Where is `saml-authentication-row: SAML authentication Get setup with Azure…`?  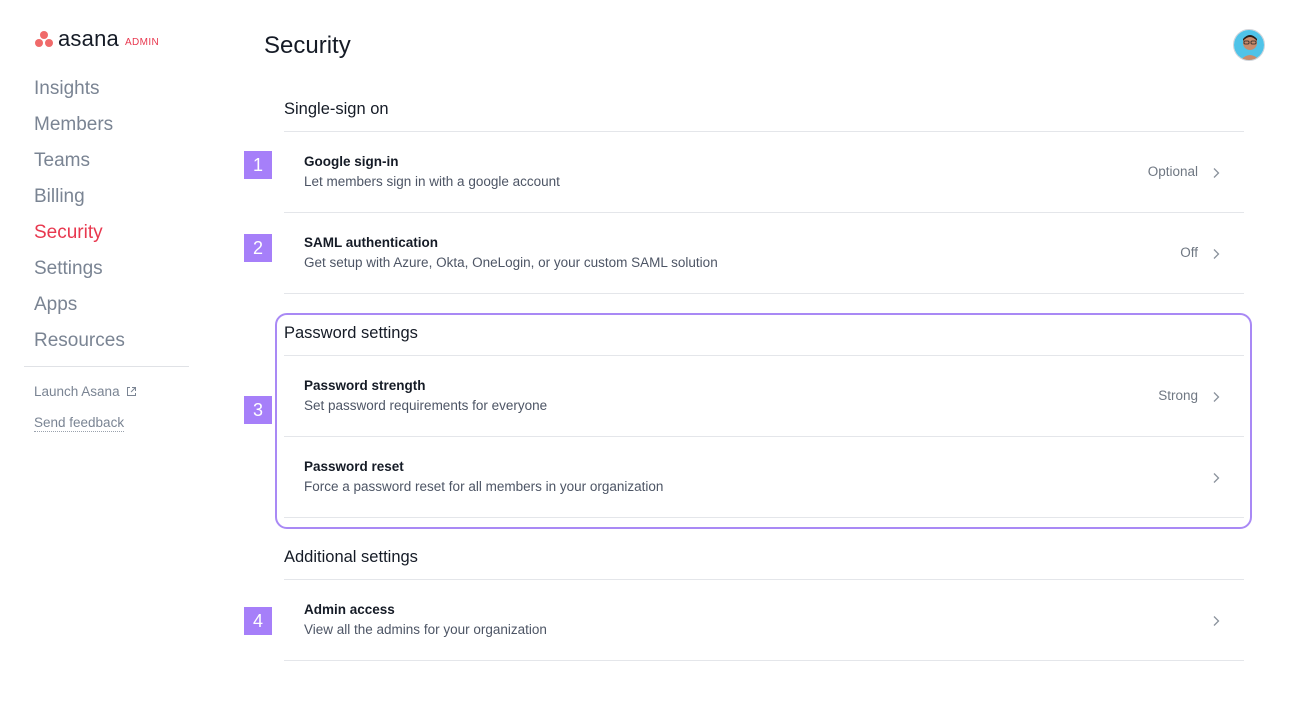
saml-authentication-row: SAML authentication Get setup with Azure… is located at coordinates (764, 253).